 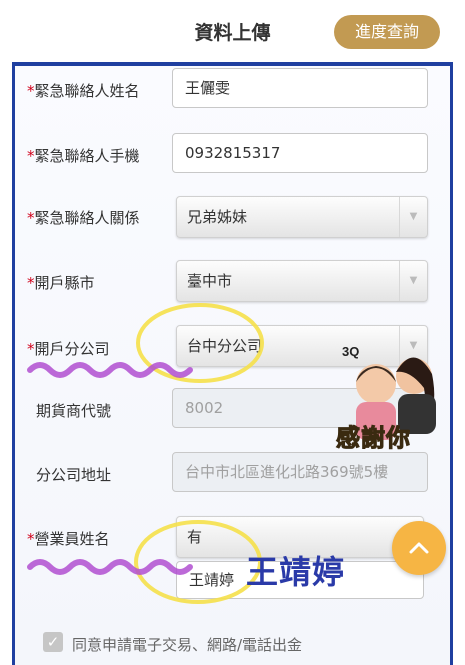 I want to click on page-header: 資料上傳 進度查詢, so click(x=232, y=31).